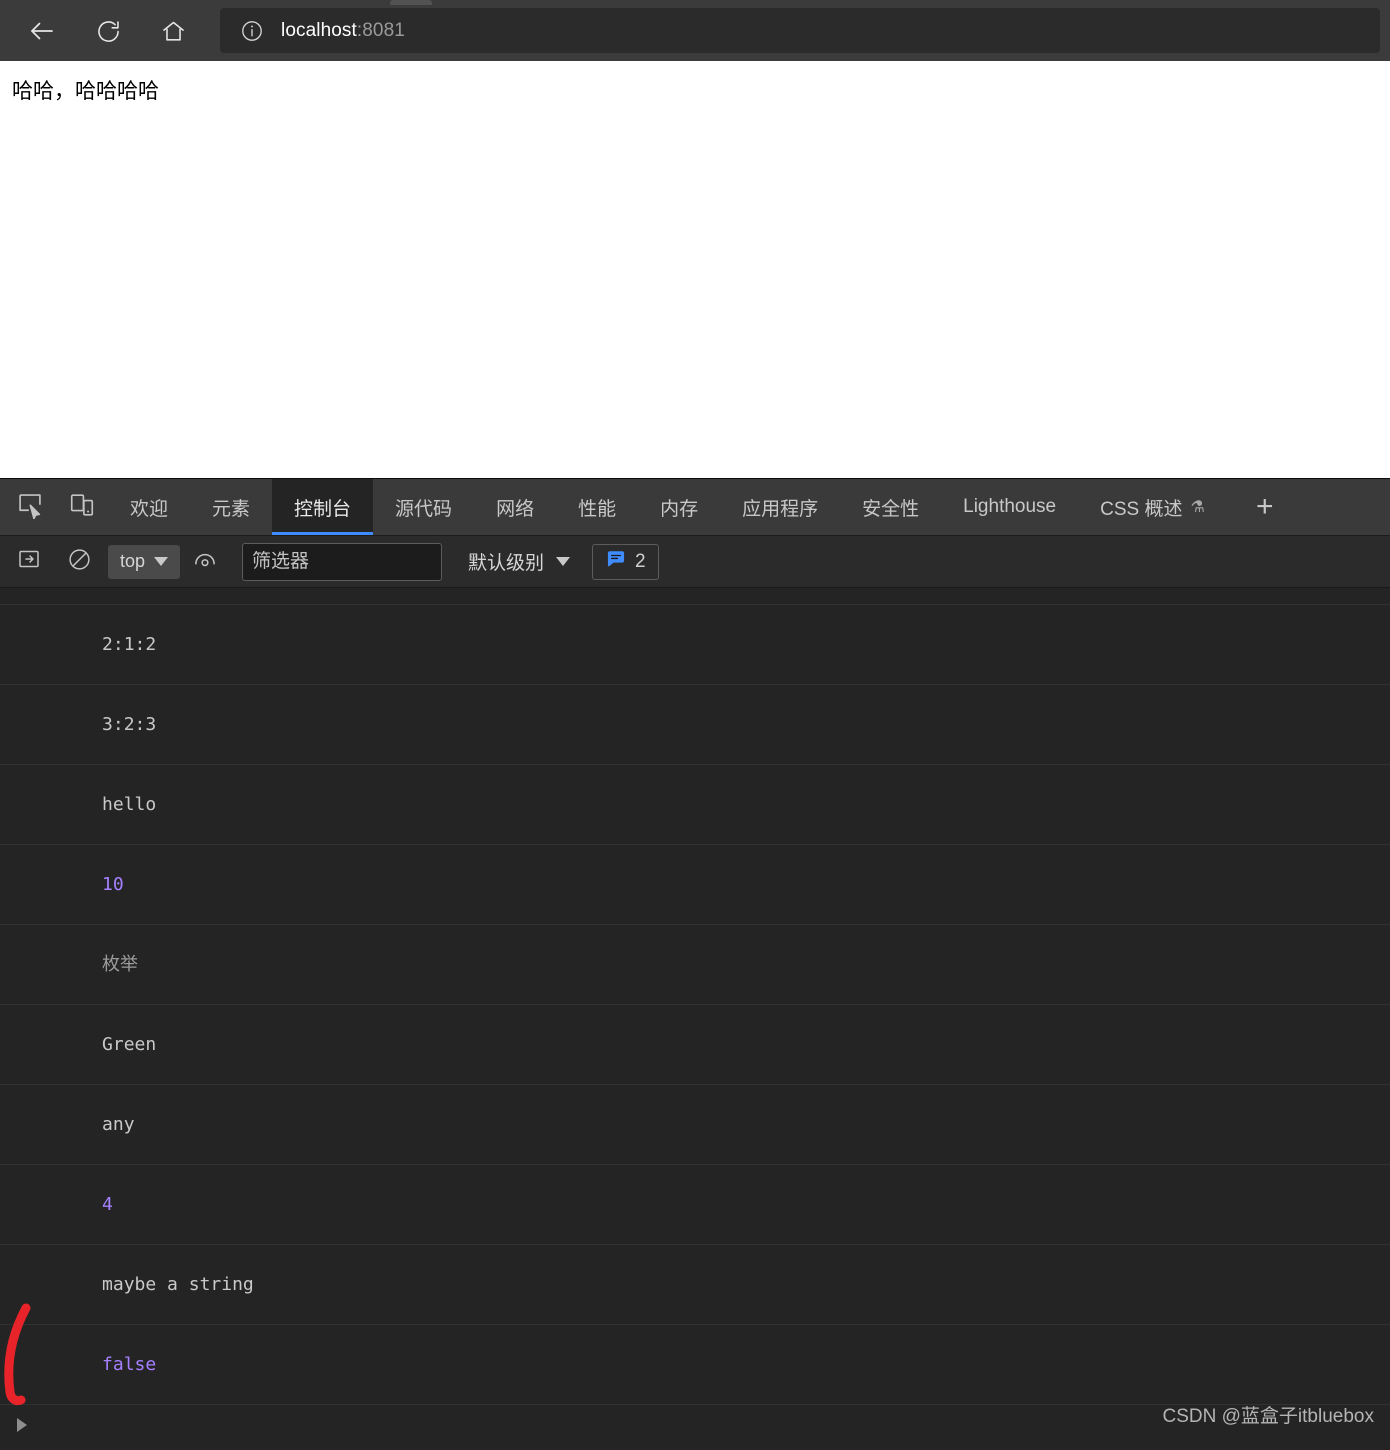  I want to click on back-button, so click(42, 31).